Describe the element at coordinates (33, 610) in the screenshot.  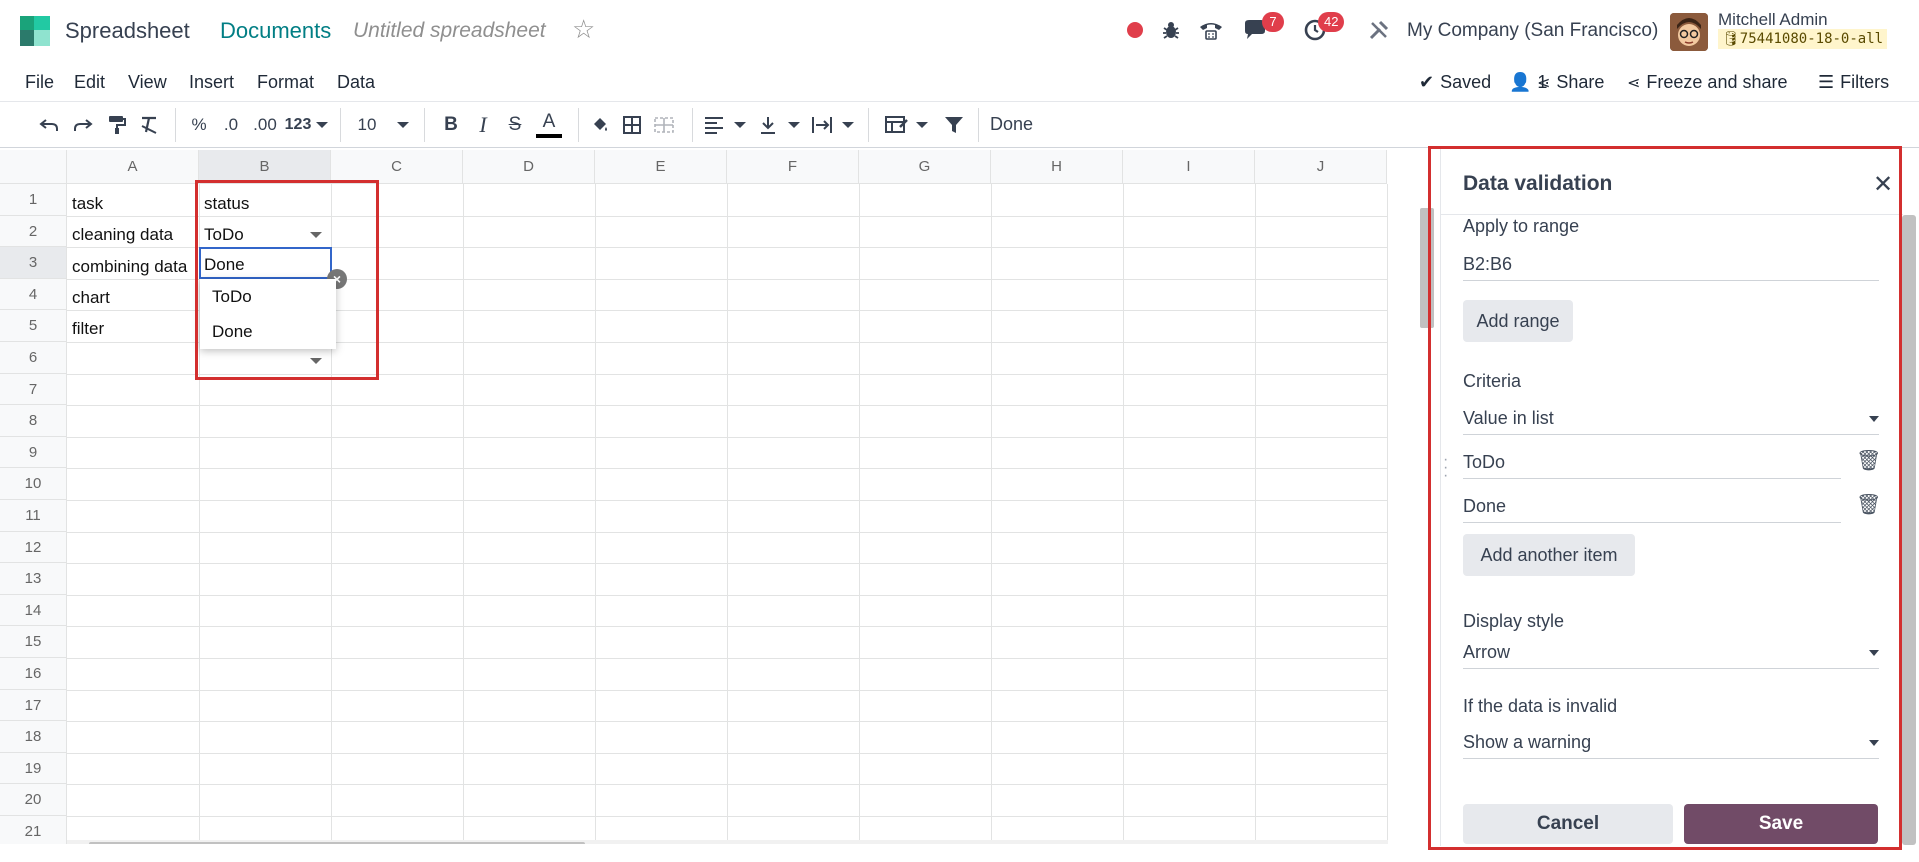
I see `row-header-14: 14` at that location.